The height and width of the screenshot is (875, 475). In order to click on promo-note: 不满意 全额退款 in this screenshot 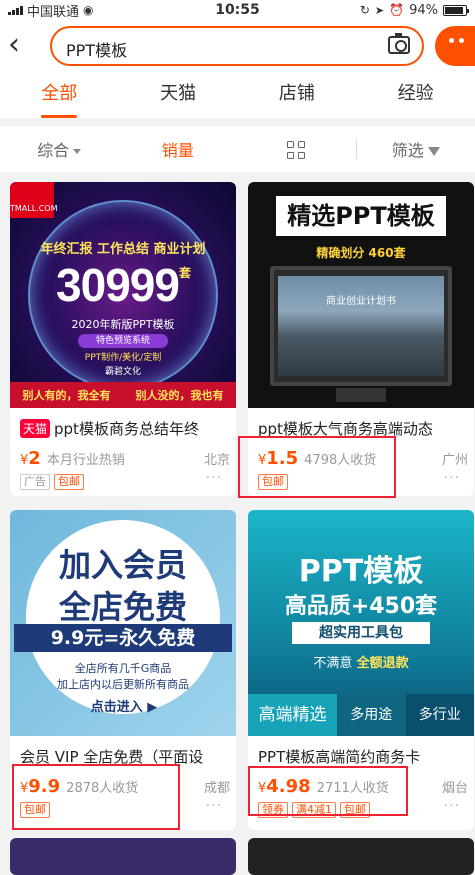, I will do `click(361, 661)`.